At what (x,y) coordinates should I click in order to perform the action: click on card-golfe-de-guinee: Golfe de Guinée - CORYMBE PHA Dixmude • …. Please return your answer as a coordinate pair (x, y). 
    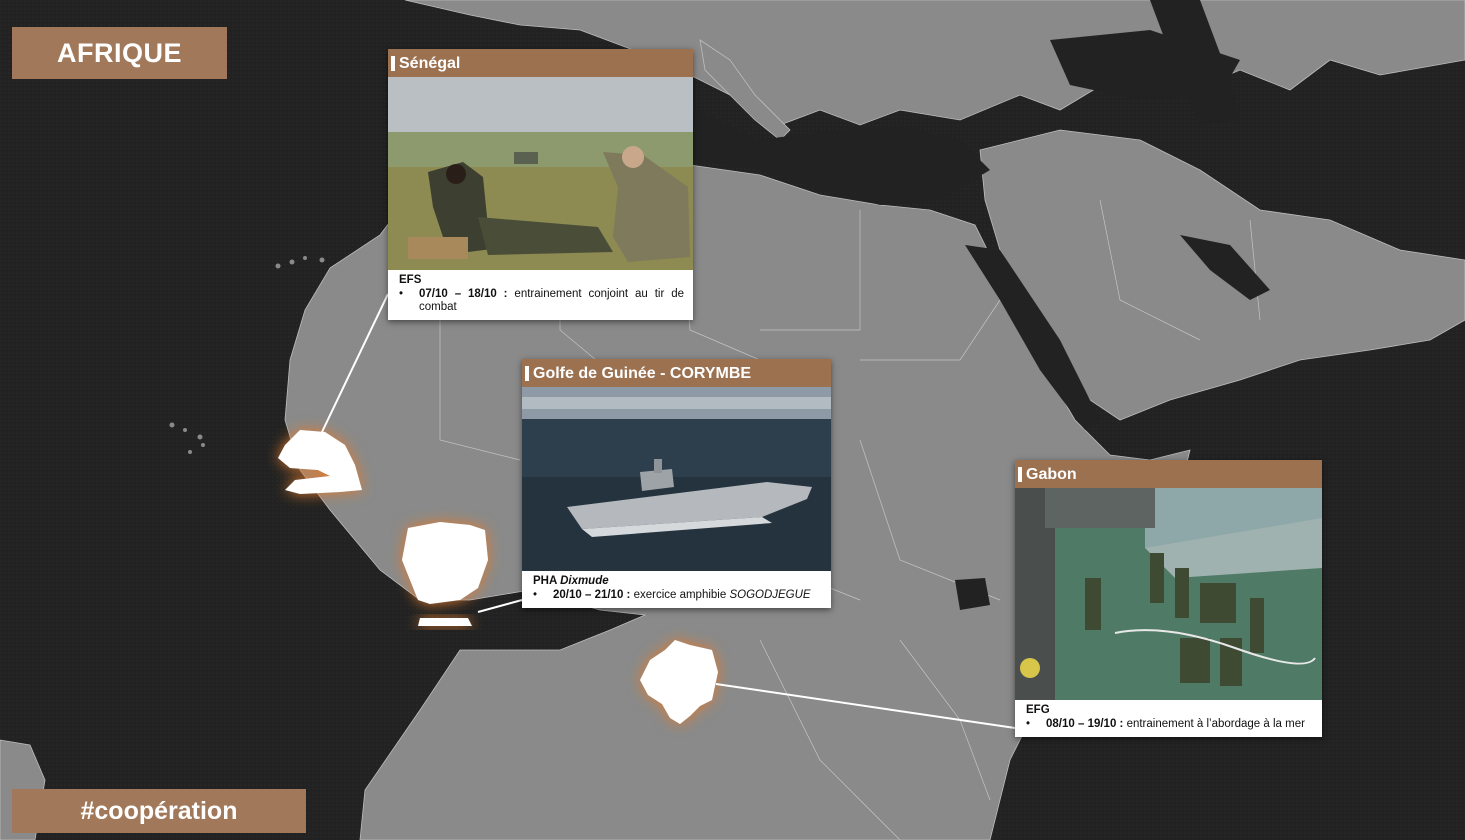
    Looking at the image, I should click on (676, 483).